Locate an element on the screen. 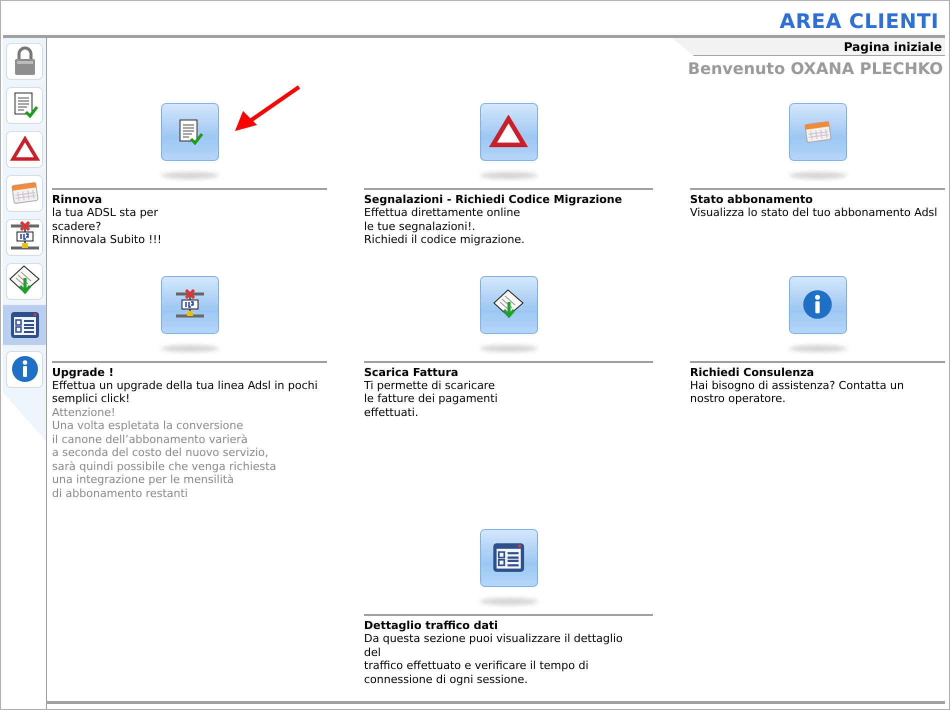  section-title: Dettaglio traffico dati is located at coordinates (431, 625).